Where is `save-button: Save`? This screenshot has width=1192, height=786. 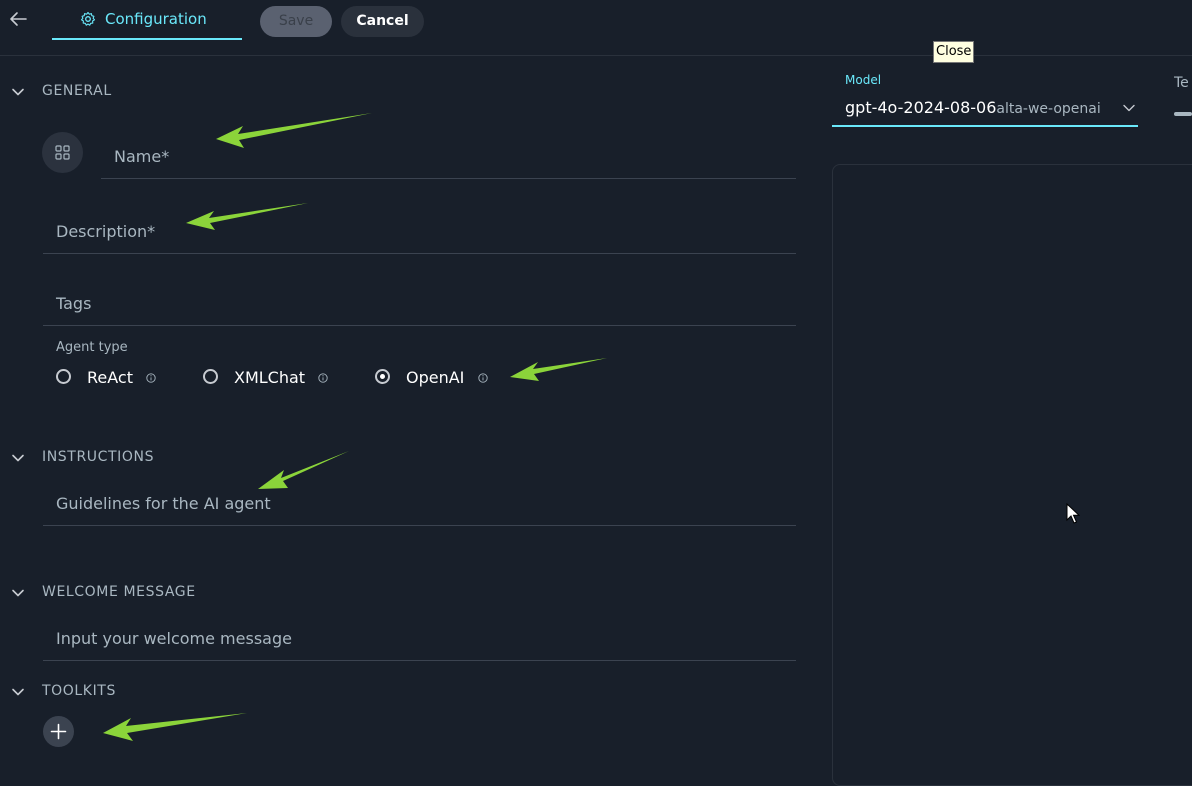
save-button: Save is located at coordinates (296, 21).